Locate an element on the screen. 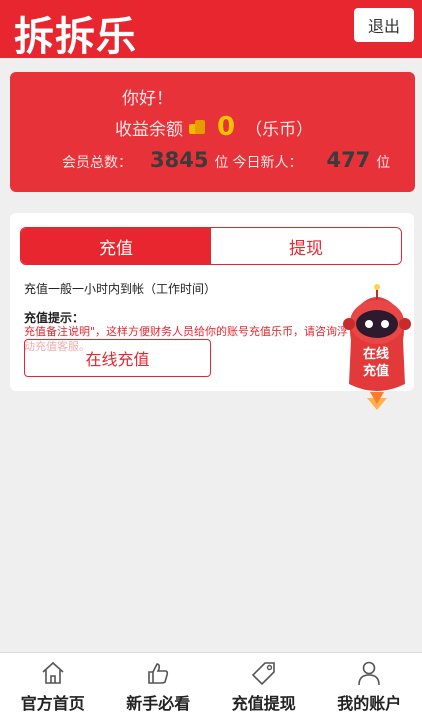 The image size is (422, 715). nav-recharge: 充值提现 is located at coordinates (264, 684).